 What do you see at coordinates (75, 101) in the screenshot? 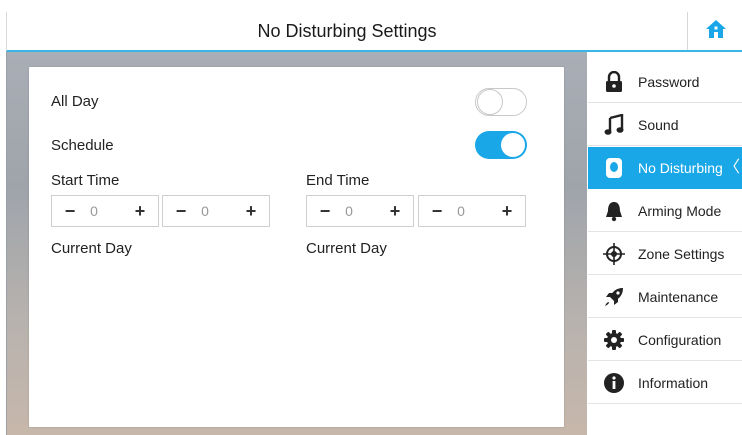
I see `all-day-label: All Day` at bounding box center [75, 101].